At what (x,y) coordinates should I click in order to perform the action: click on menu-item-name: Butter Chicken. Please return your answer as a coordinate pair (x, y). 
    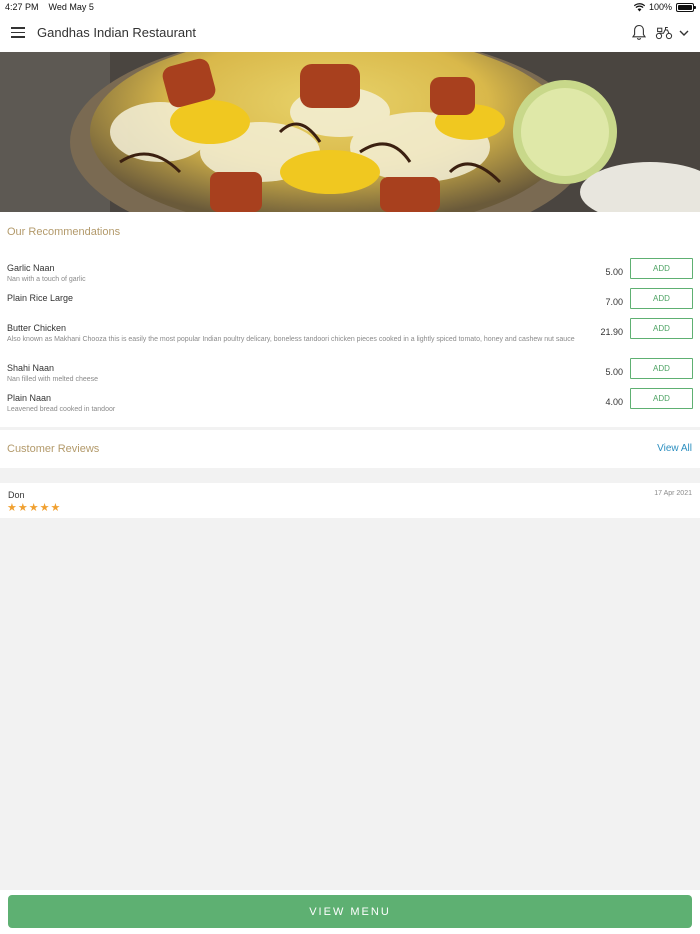
    Looking at the image, I should click on (37, 328).